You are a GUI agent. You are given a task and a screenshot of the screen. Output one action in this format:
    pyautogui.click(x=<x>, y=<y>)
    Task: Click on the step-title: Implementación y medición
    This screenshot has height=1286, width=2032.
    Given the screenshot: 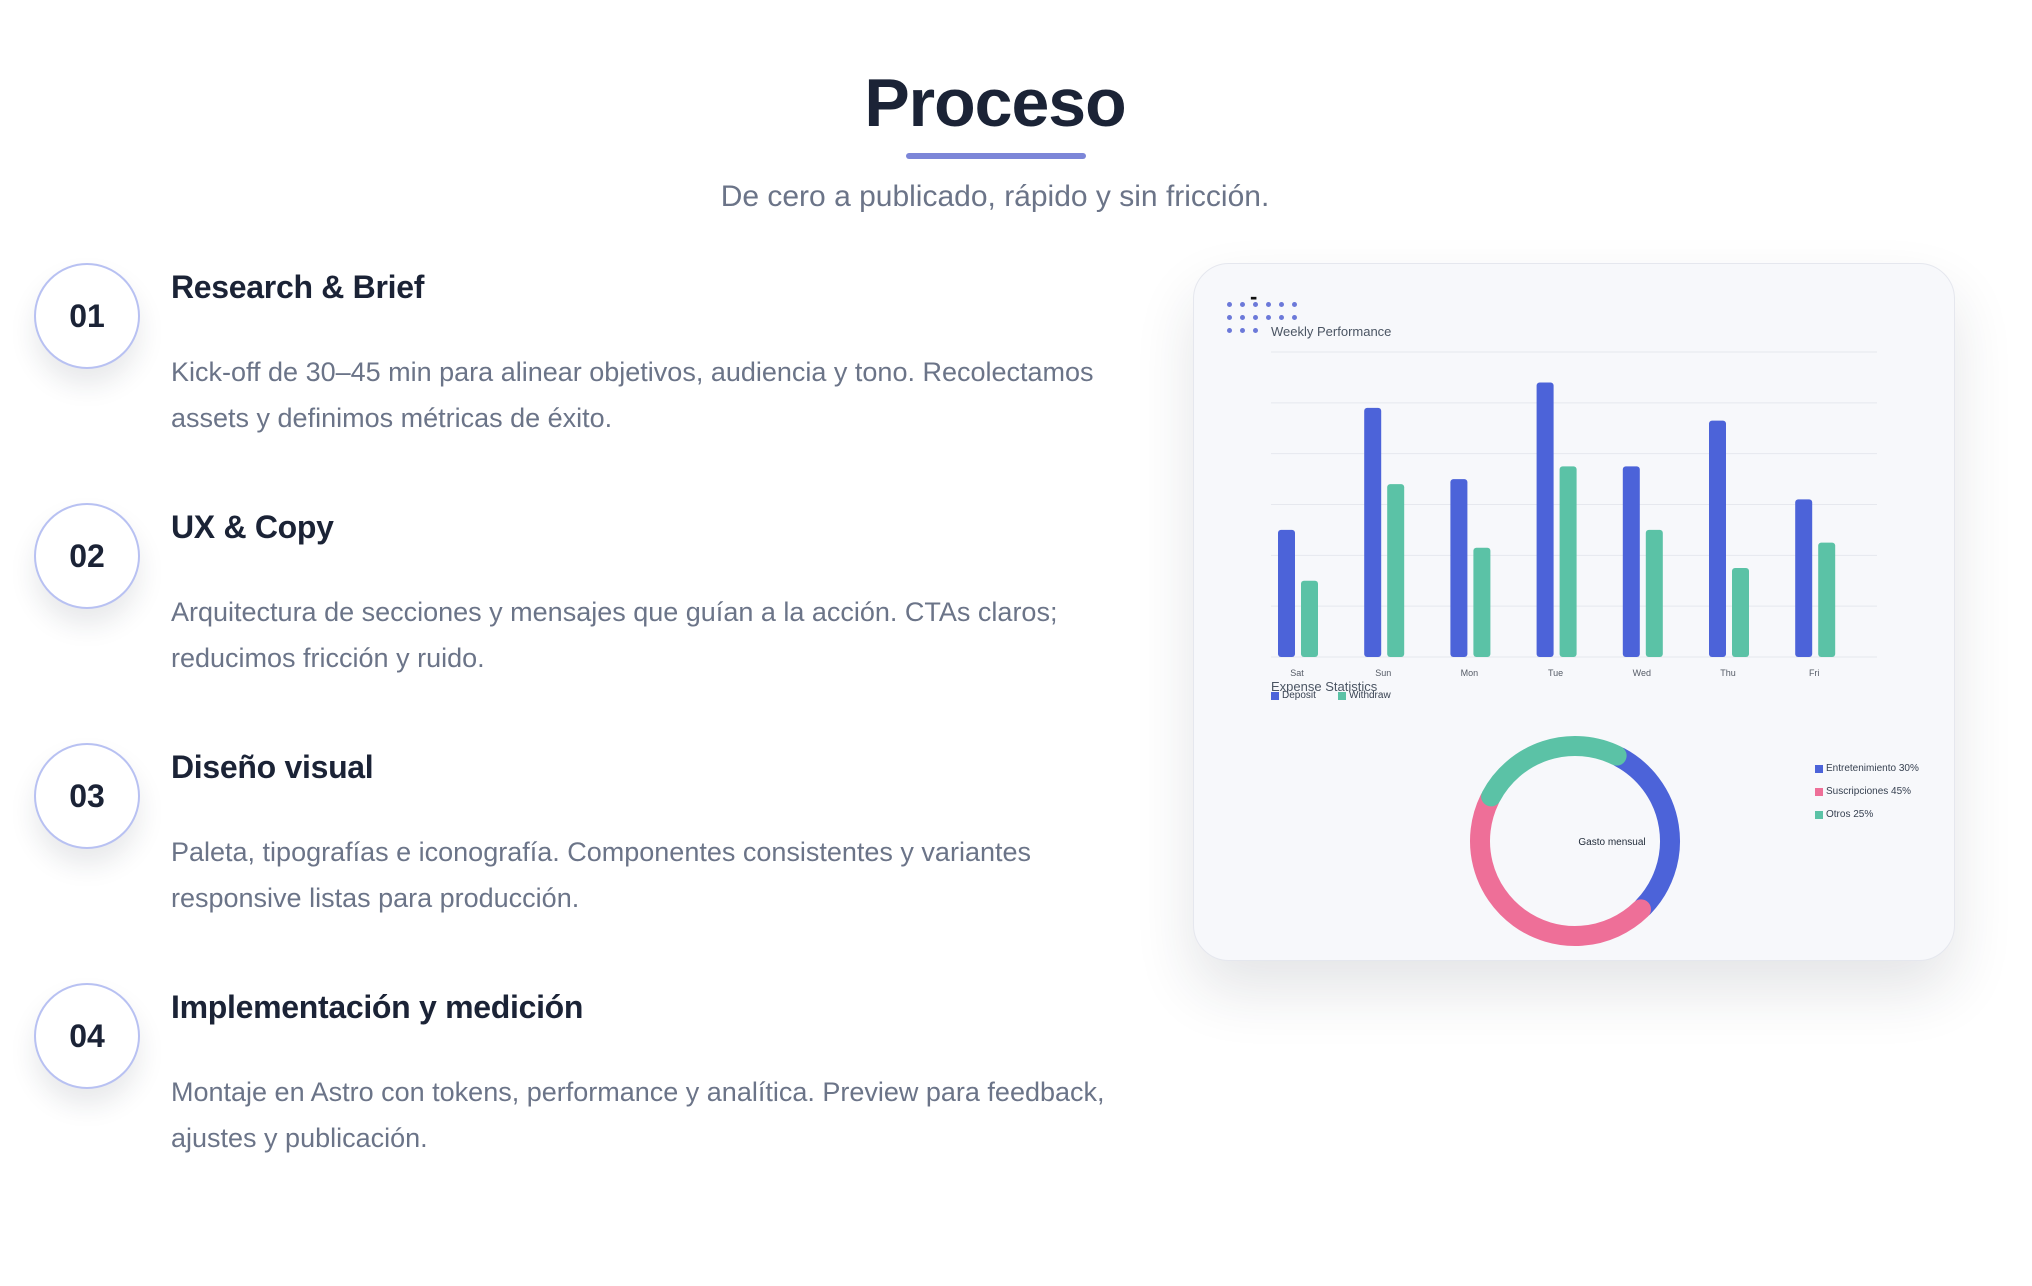 What is the action you would take?
    pyautogui.click(x=377, y=1007)
    